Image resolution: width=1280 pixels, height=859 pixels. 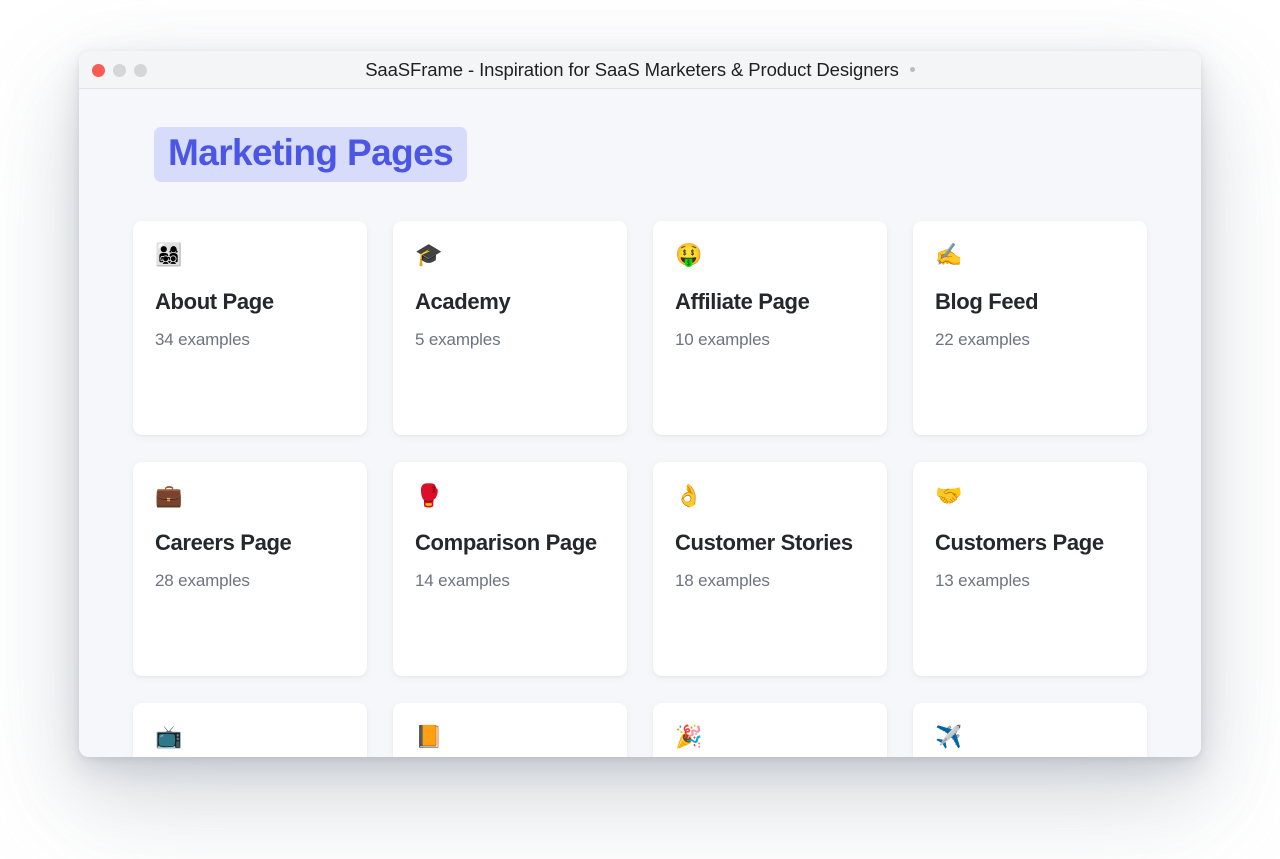 I want to click on category-card: 📙, so click(x=510, y=729).